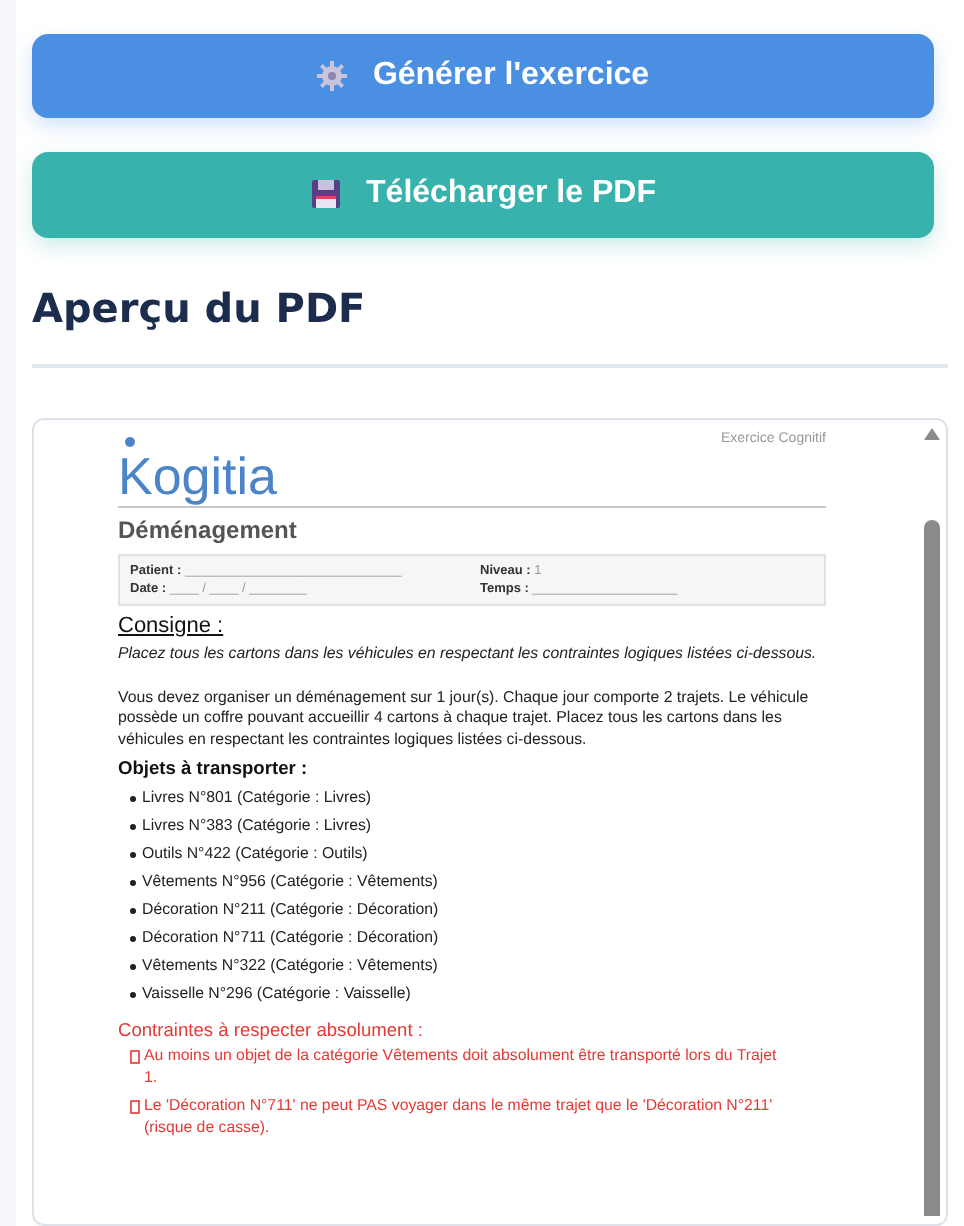 Image resolution: width=964 pixels, height=1226 pixels. What do you see at coordinates (932, 433) in the screenshot?
I see `scroll-up-icon` at bounding box center [932, 433].